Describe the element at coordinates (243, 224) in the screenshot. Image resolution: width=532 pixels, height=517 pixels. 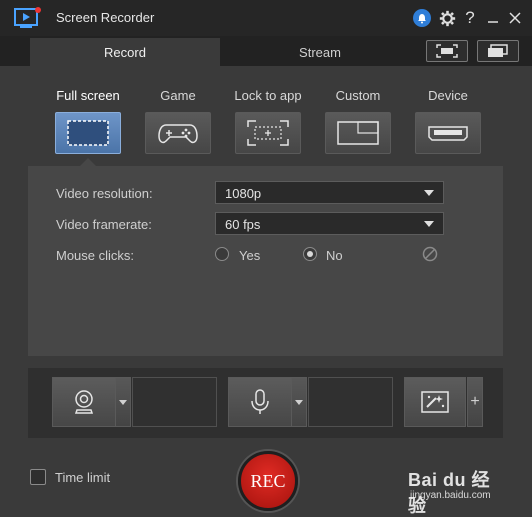
I see `framerate-value: 60 fps` at that location.